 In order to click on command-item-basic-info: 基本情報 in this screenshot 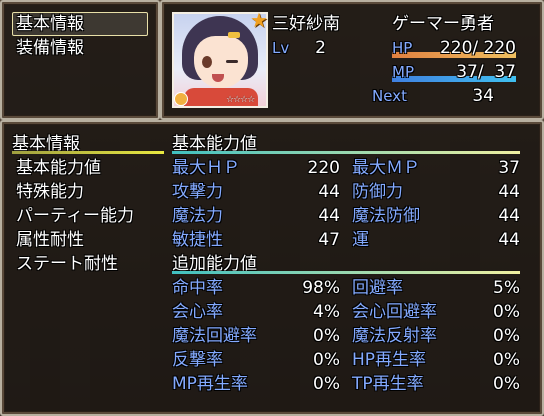, I will do `click(50, 24)`.